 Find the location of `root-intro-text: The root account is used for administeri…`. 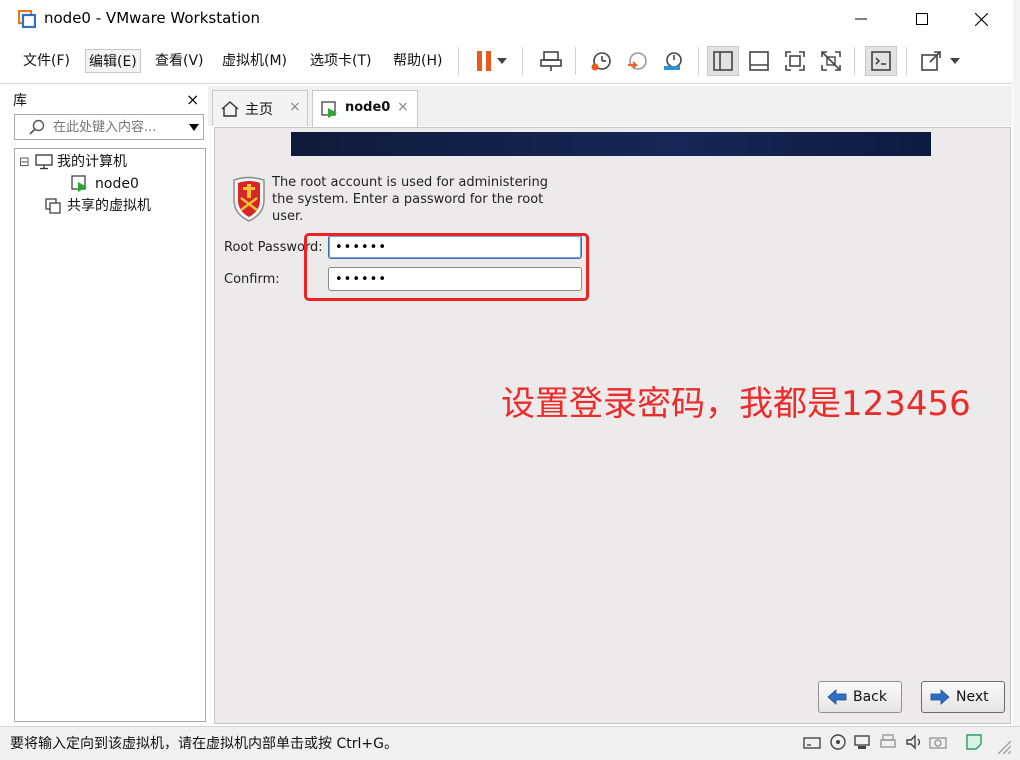

root-intro-text: The root account is used for administeri… is located at coordinates (410, 199).